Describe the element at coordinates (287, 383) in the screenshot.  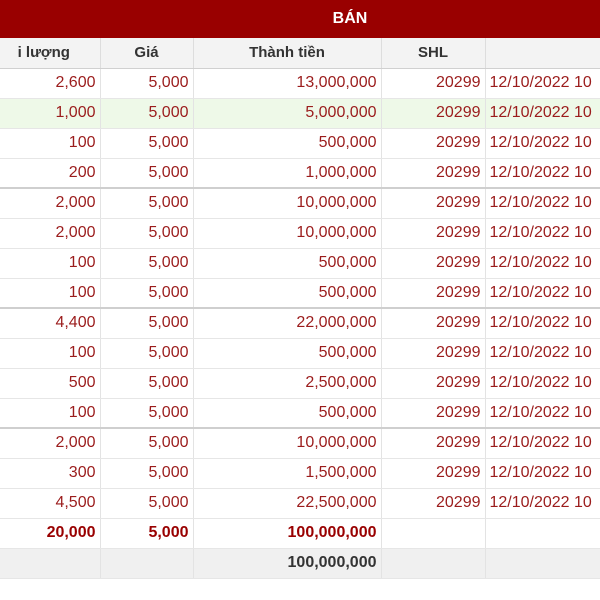
I see `cell-amount: 2,500,000` at that location.